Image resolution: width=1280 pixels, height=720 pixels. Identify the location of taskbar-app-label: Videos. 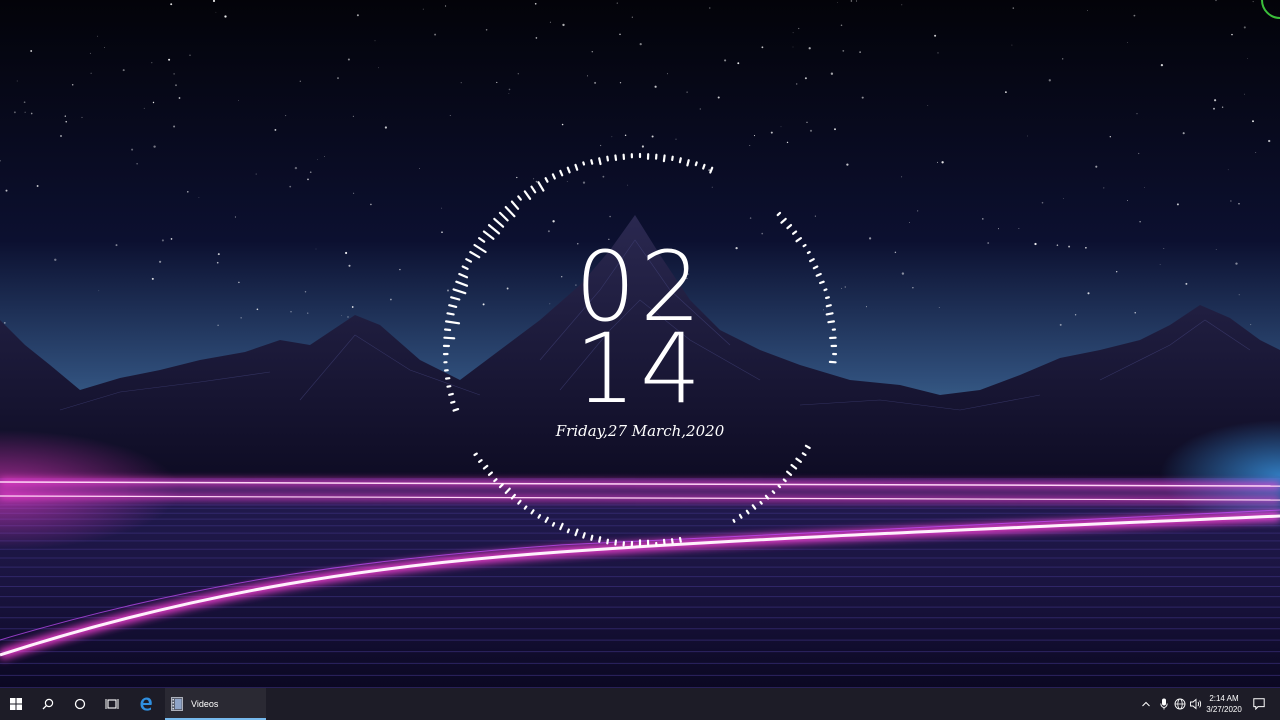
(205, 704).